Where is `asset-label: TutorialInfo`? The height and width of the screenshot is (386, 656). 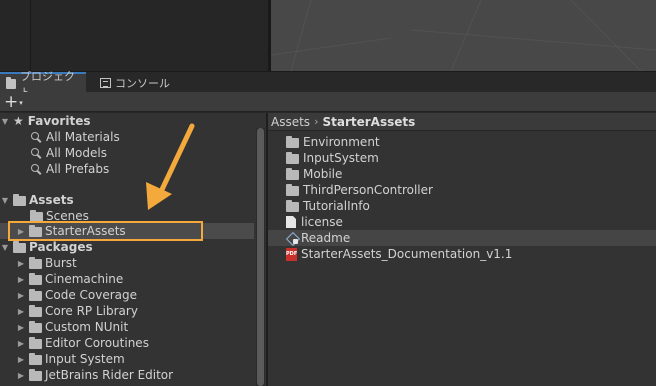
asset-label: TutorialInfo is located at coordinates (336, 206).